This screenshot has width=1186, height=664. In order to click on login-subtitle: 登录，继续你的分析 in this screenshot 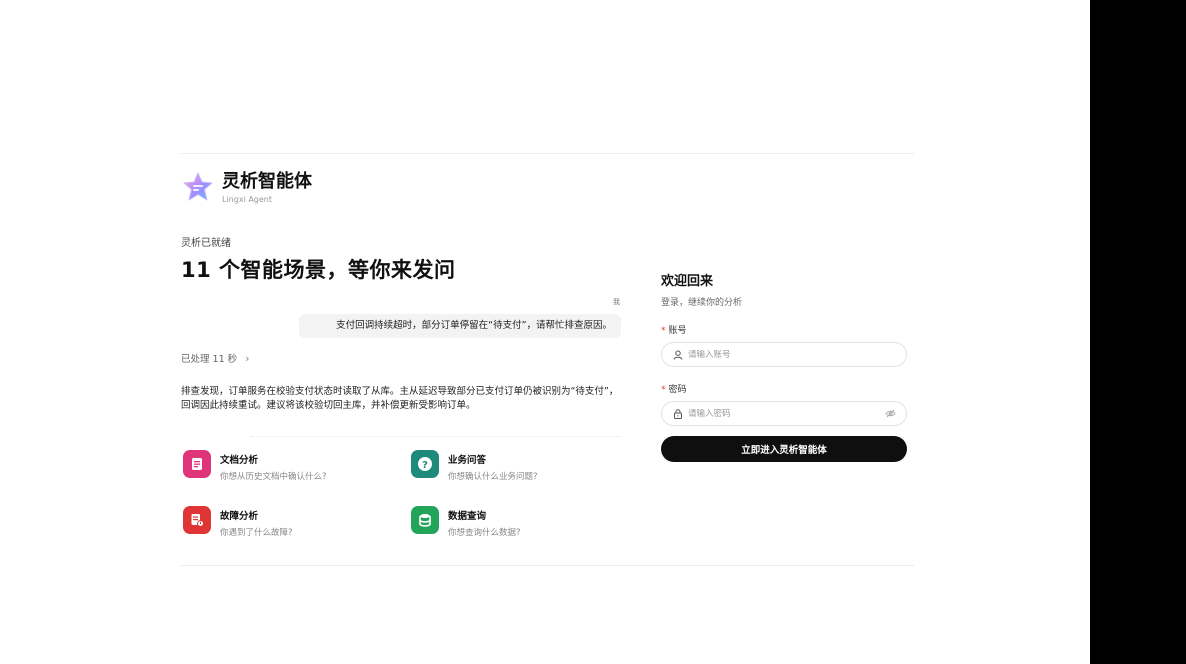, I will do `click(702, 303)`.